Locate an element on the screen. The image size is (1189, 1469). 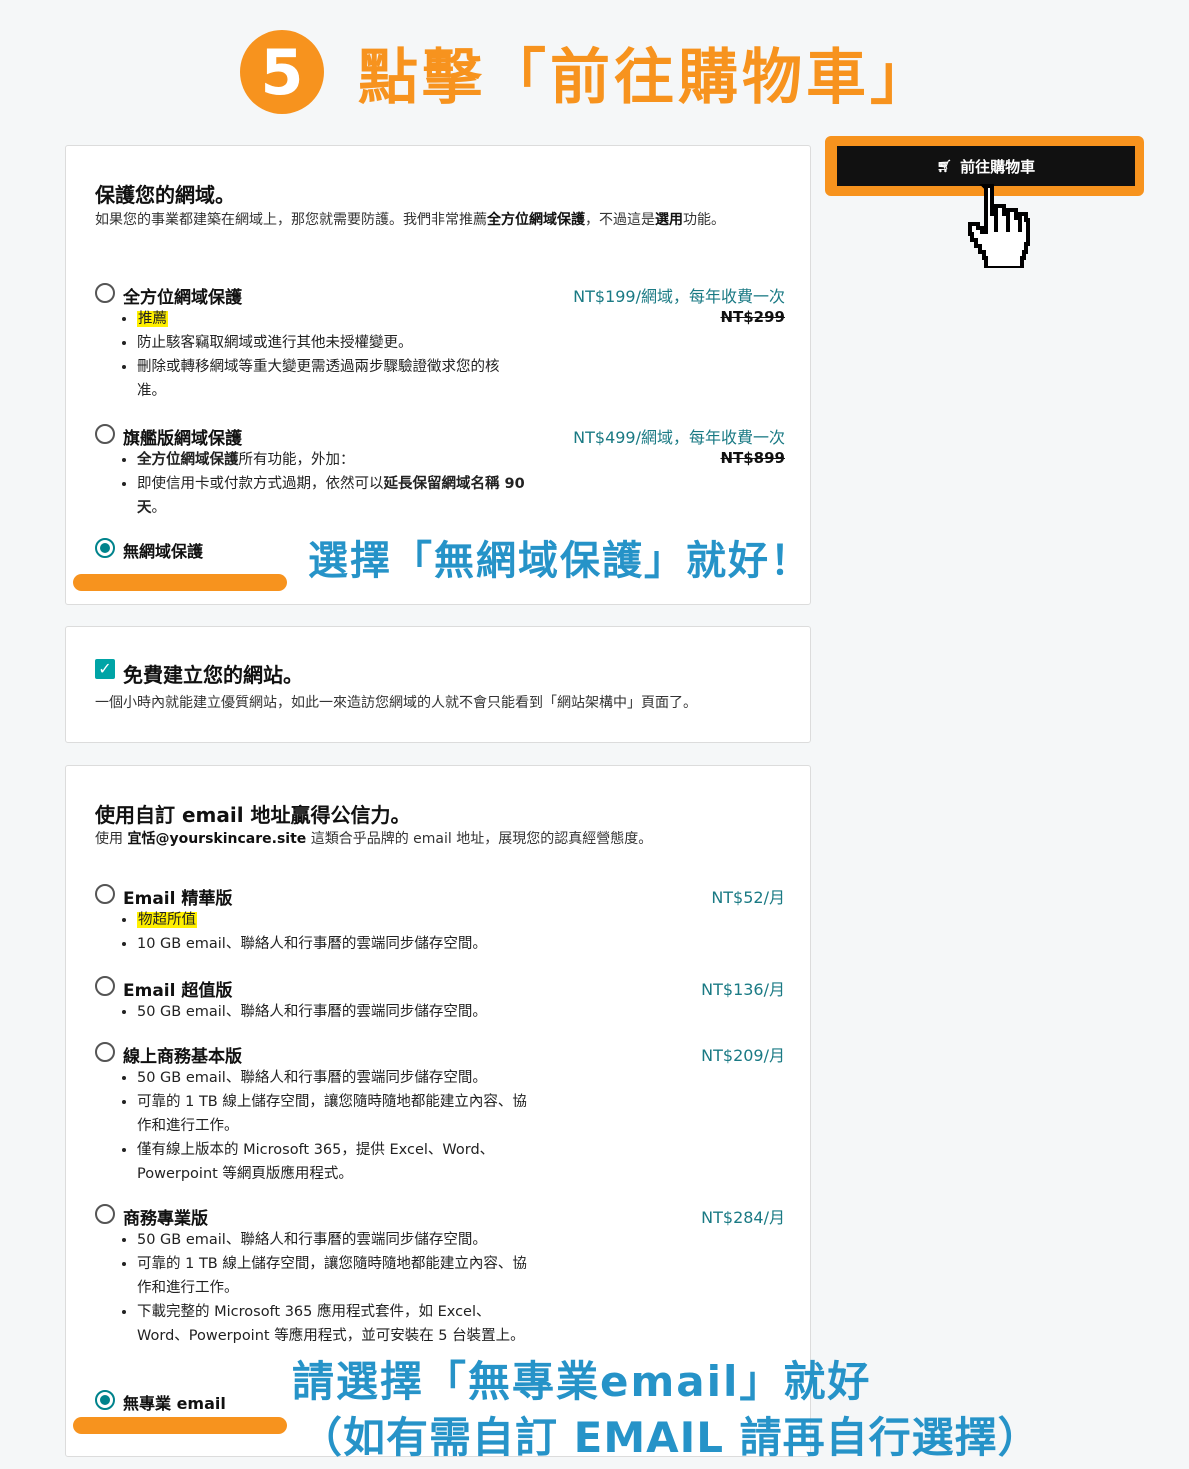
list-item: 物超所值 is located at coordinates (332, 920).